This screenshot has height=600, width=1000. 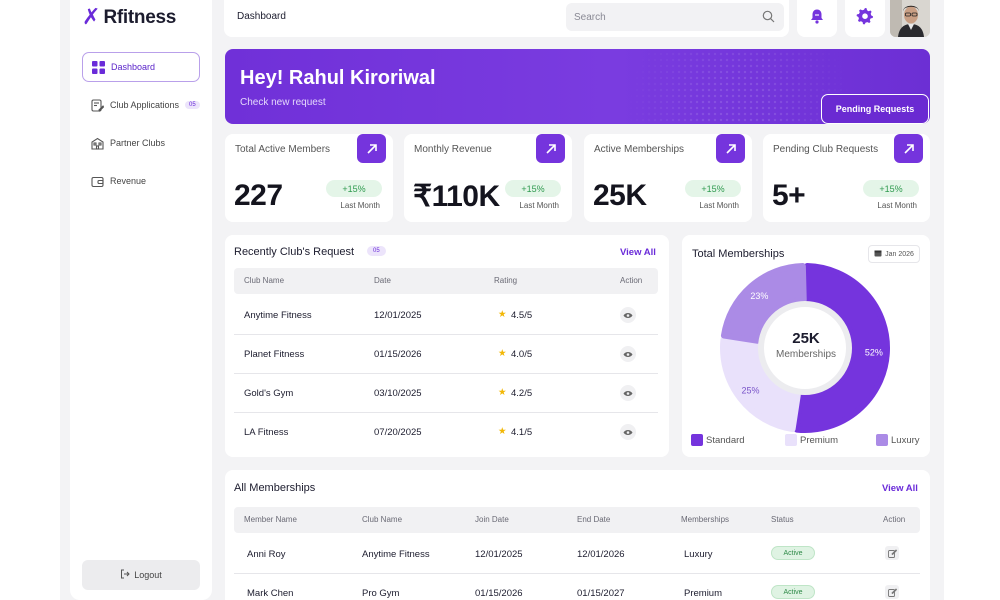 What do you see at coordinates (283, 149) in the screenshot?
I see `stat-label: Total Active Members` at bounding box center [283, 149].